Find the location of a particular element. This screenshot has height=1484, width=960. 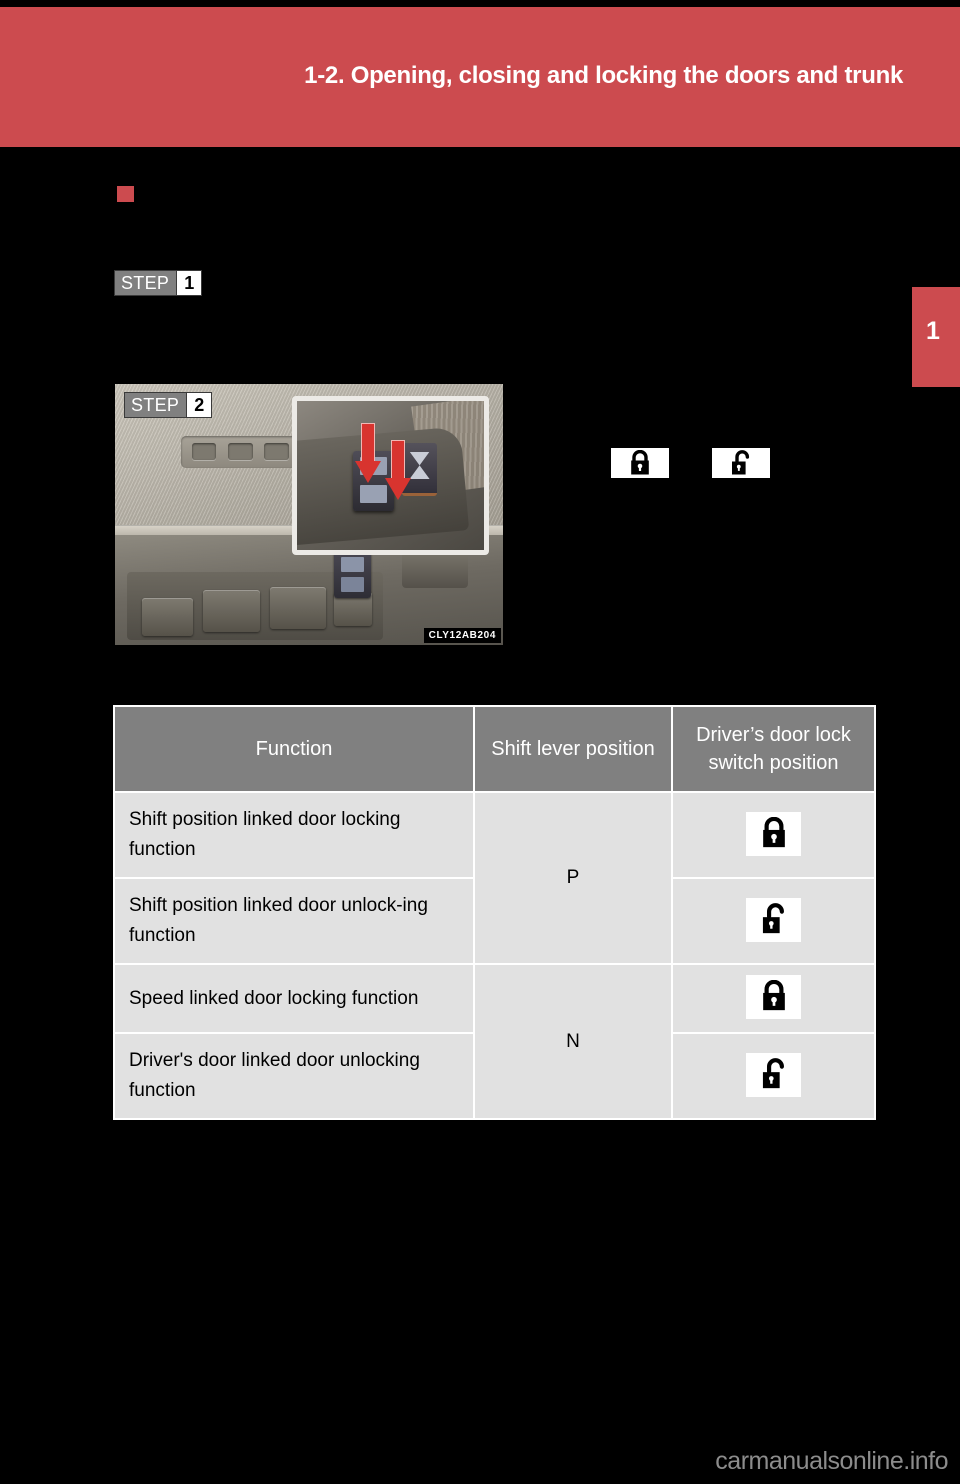

step-number: 2 is located at coordinates (199, 405).